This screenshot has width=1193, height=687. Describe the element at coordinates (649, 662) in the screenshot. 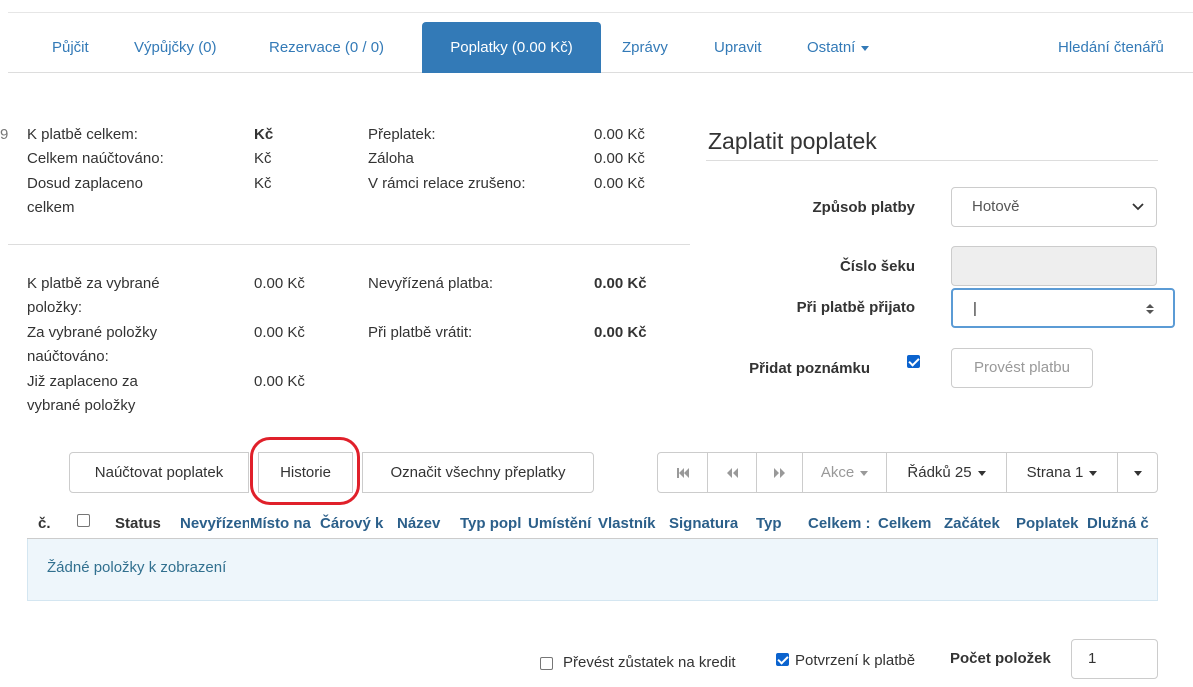

I see `transfer-to-credit-label: Převést zůstatek na kredit` at that location.